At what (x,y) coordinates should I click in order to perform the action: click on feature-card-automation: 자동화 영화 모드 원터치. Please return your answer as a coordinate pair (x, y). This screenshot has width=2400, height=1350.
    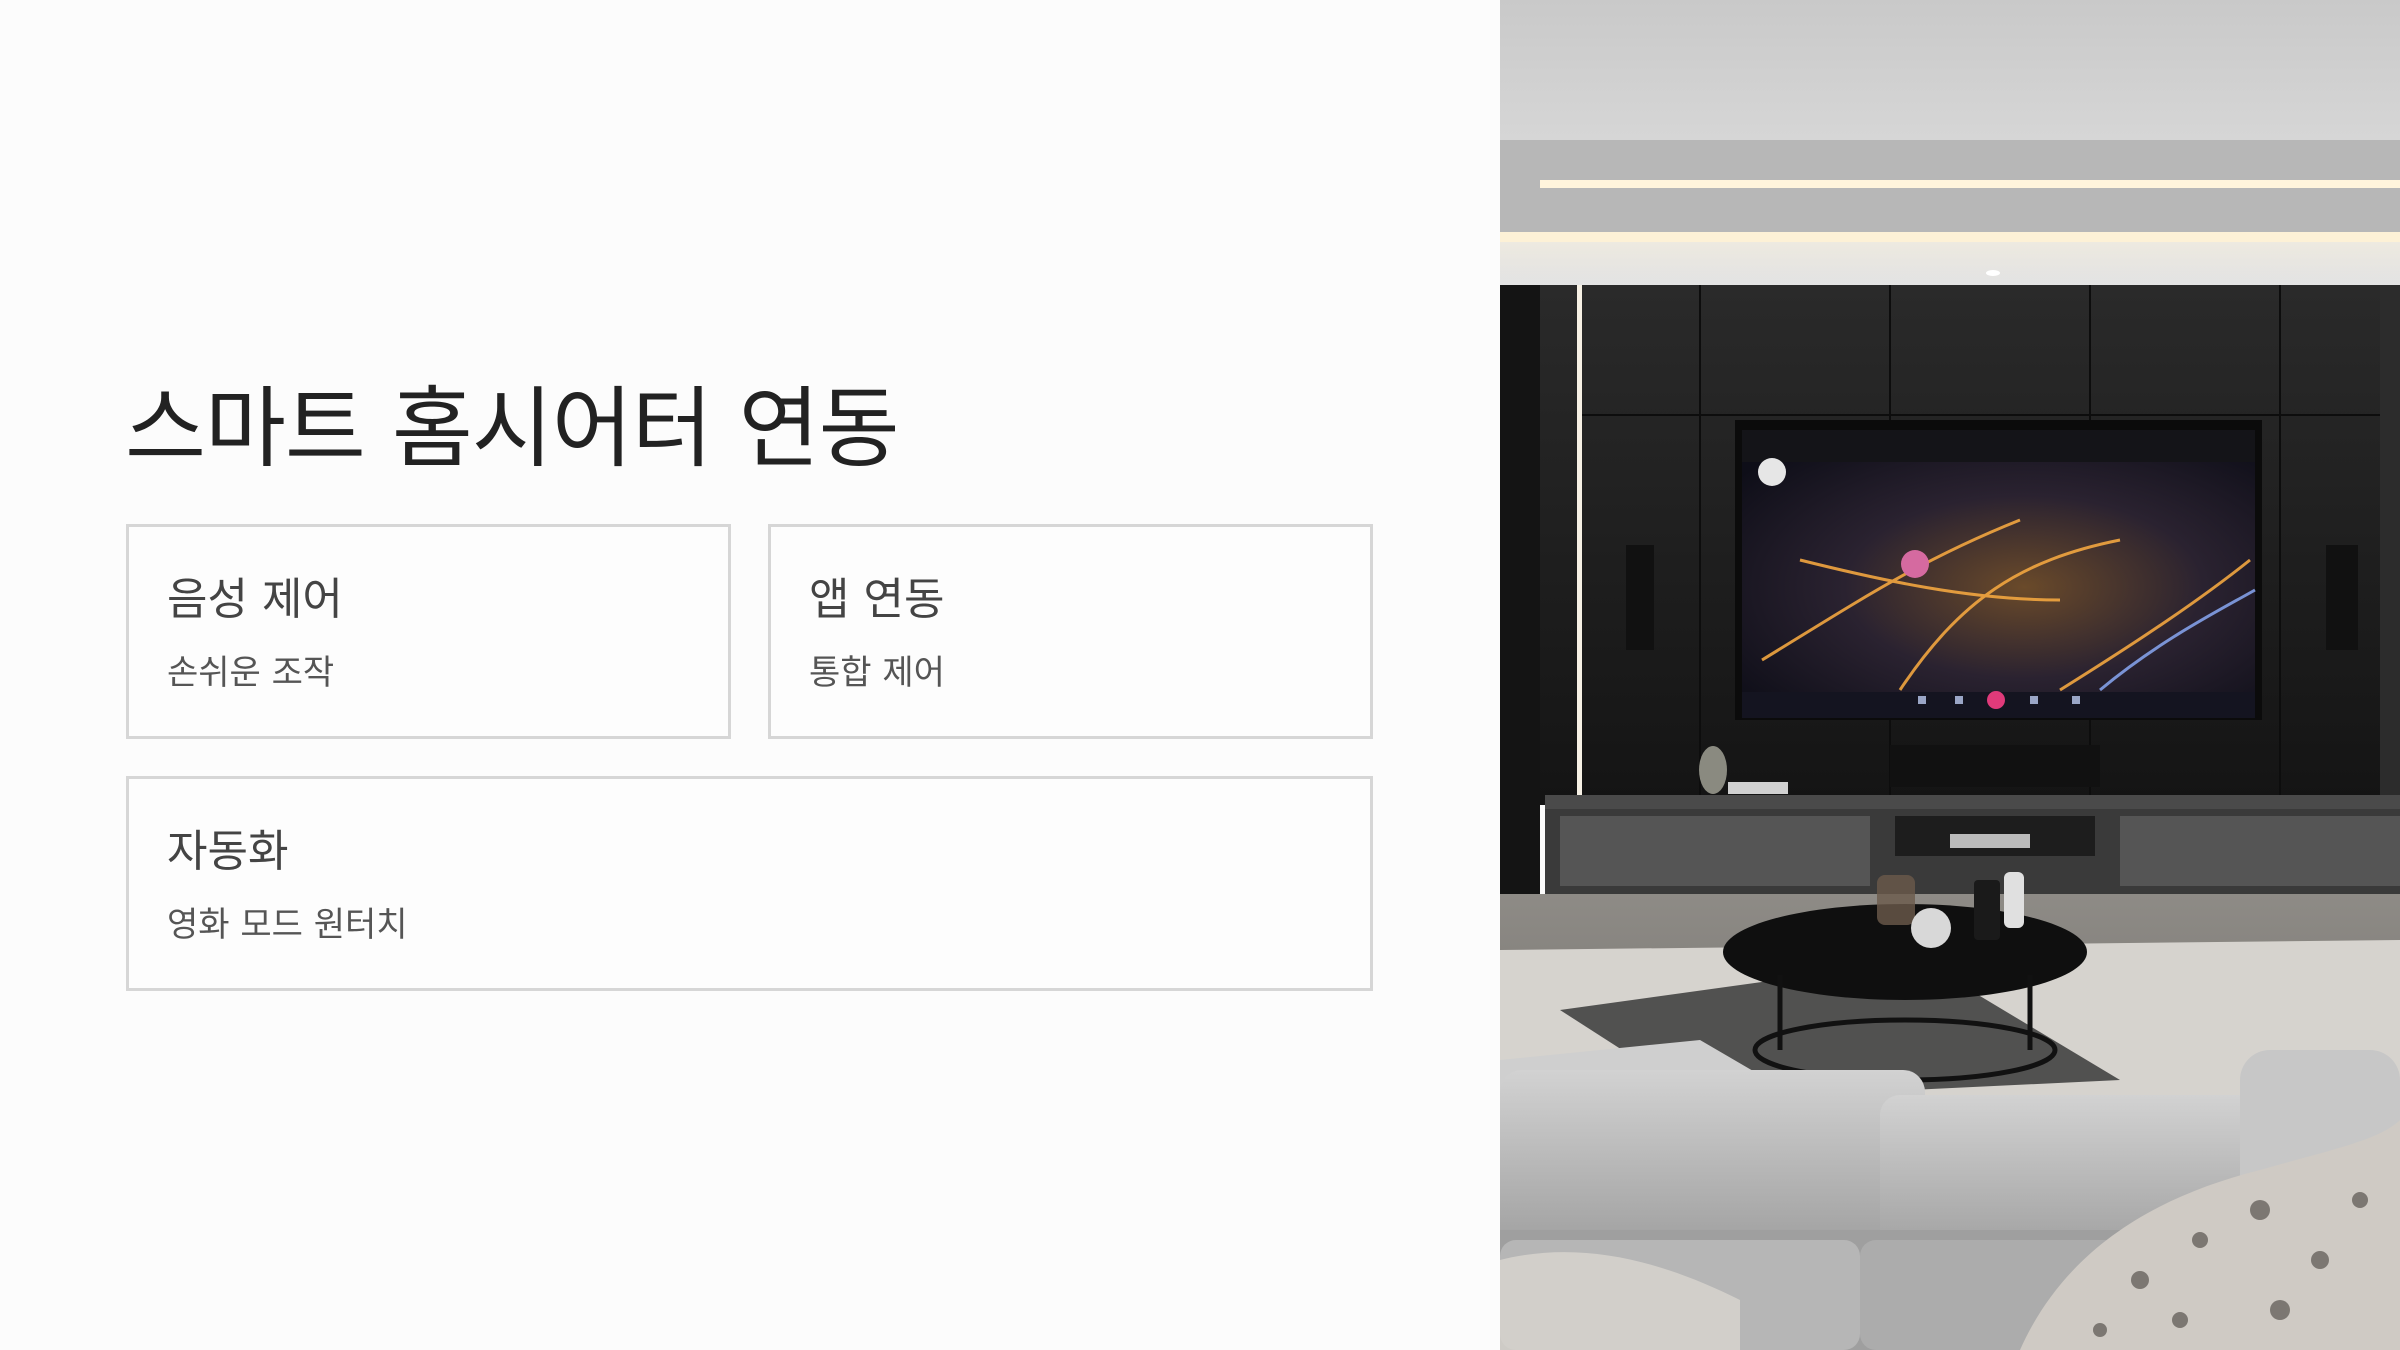
    Looking at the image, I should click on (749, 883).